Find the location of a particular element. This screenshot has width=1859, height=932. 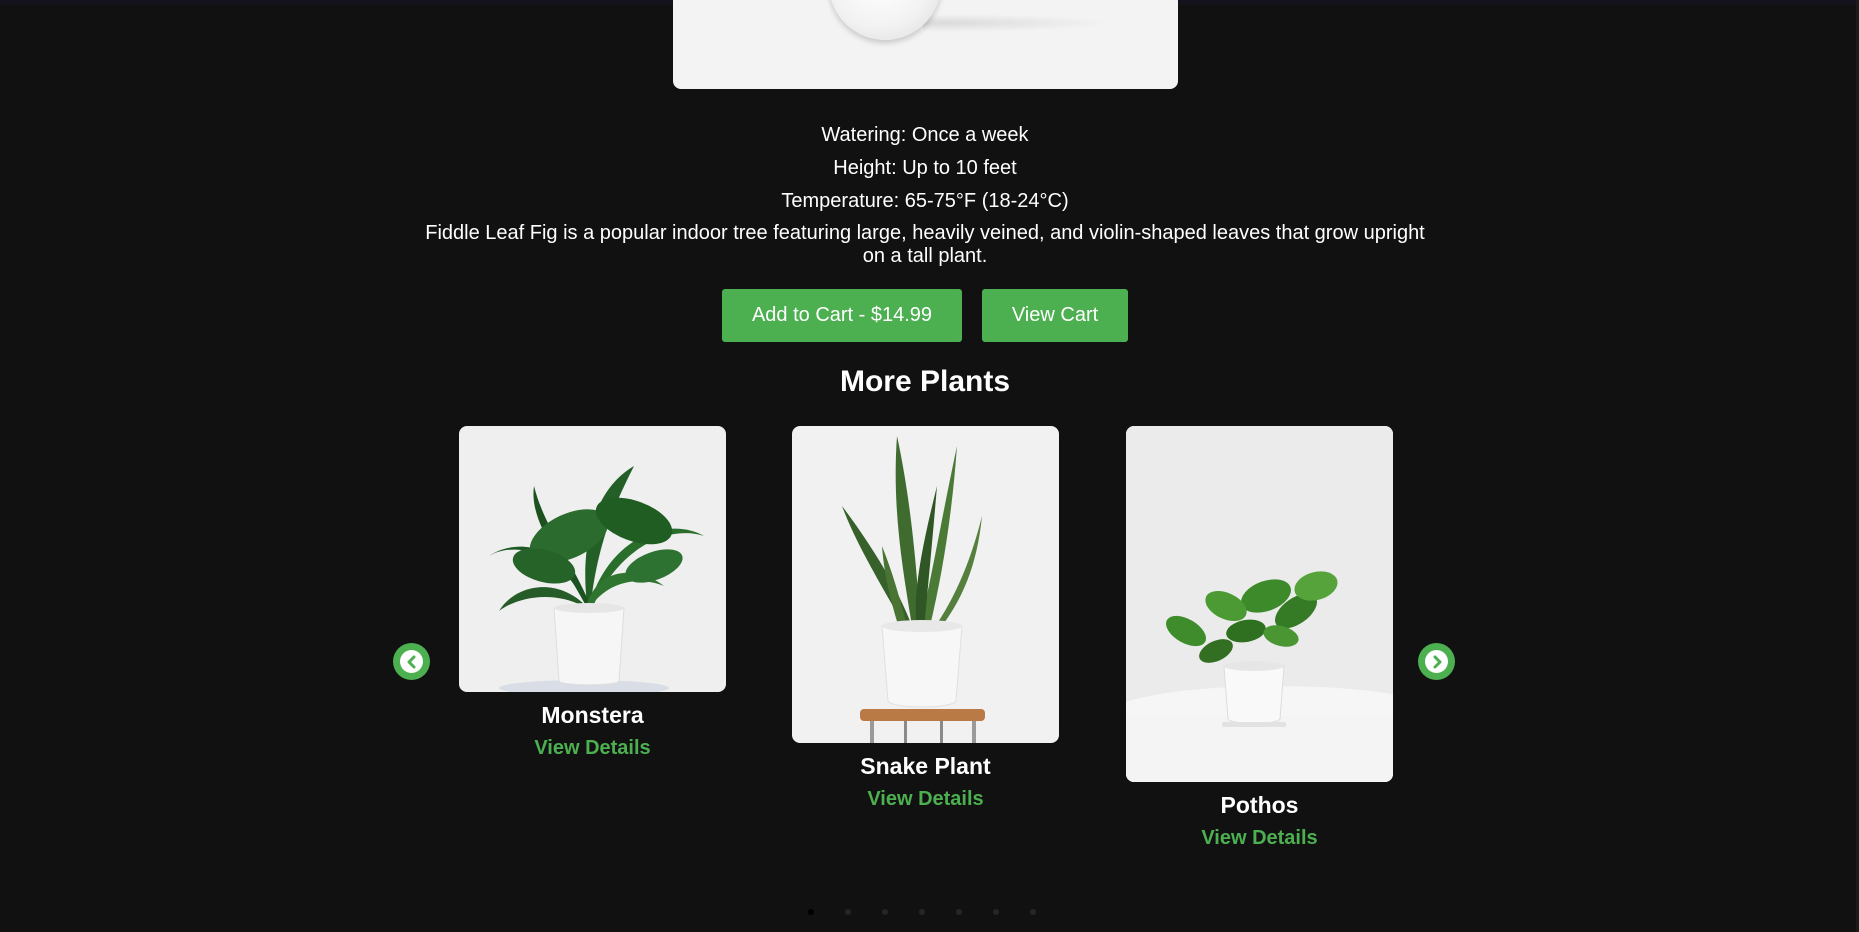

carousel-next-button is located at coordinates (1436, 661).